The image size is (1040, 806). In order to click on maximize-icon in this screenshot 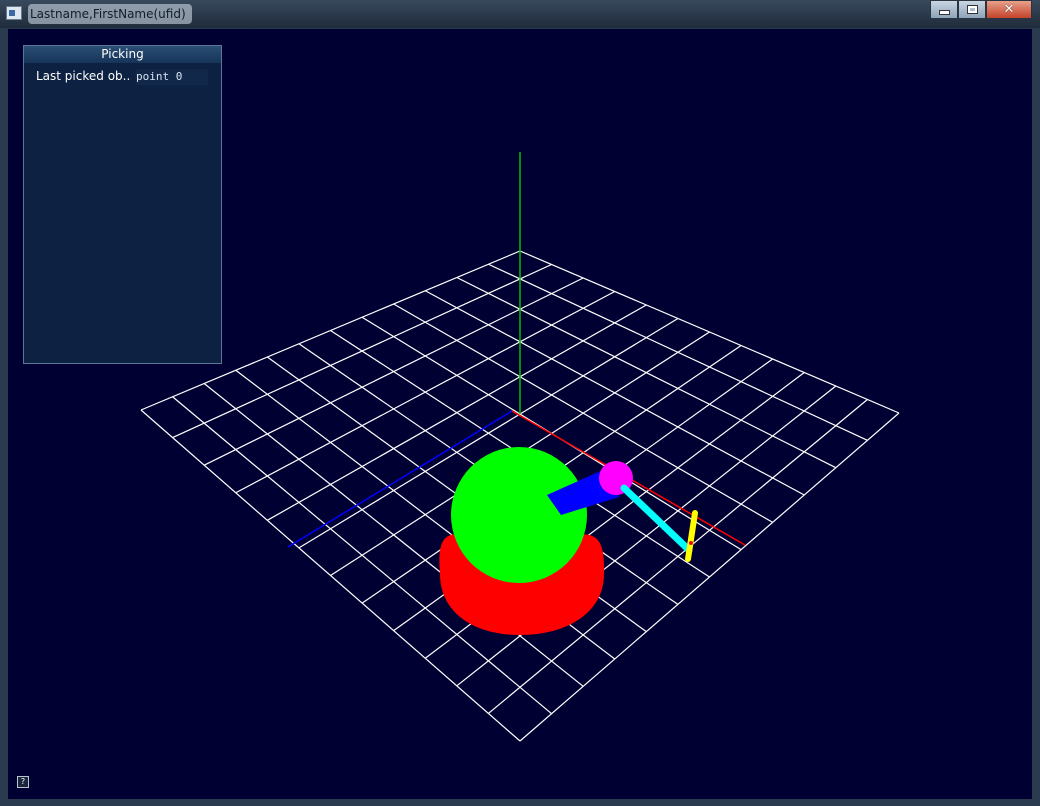, I will do `click(972, 9)`.